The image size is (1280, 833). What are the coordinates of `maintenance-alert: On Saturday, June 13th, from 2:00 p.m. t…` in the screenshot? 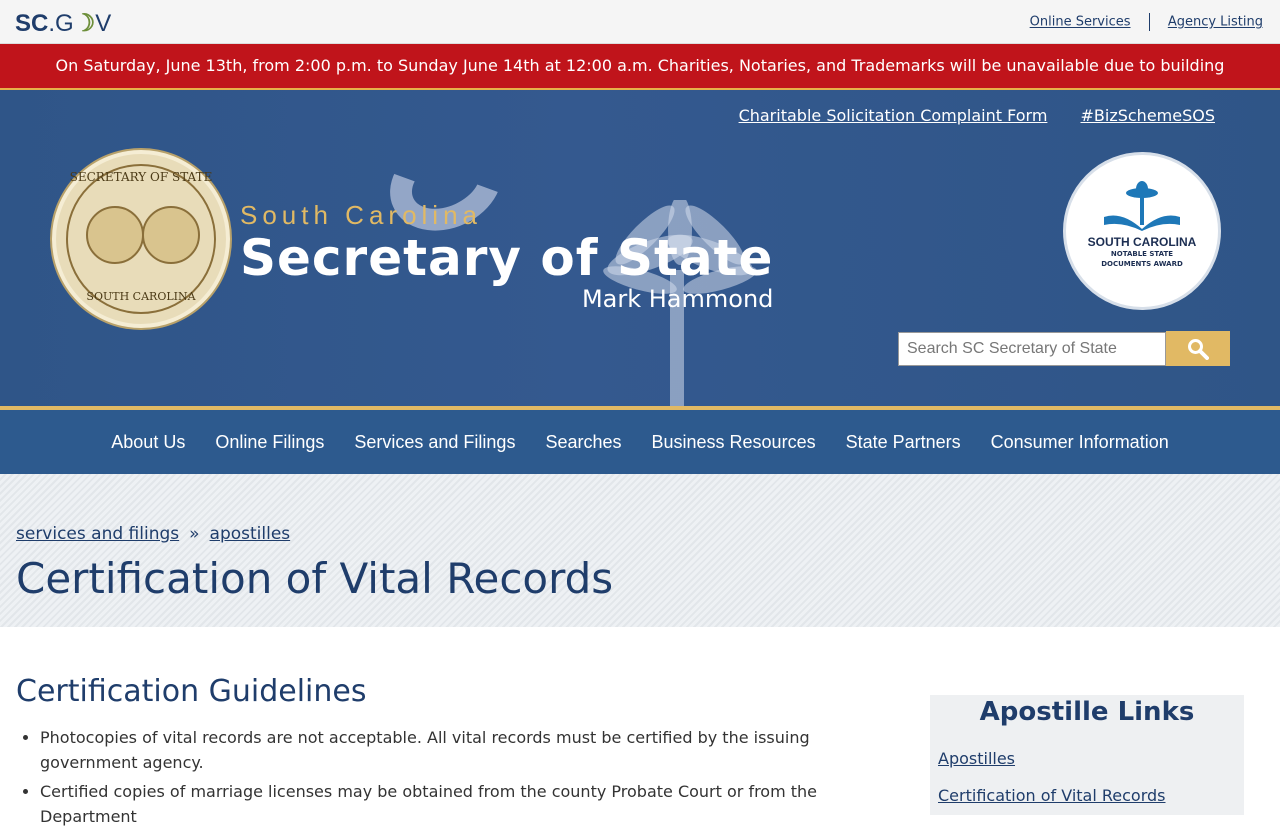 It's located at (640, 81).